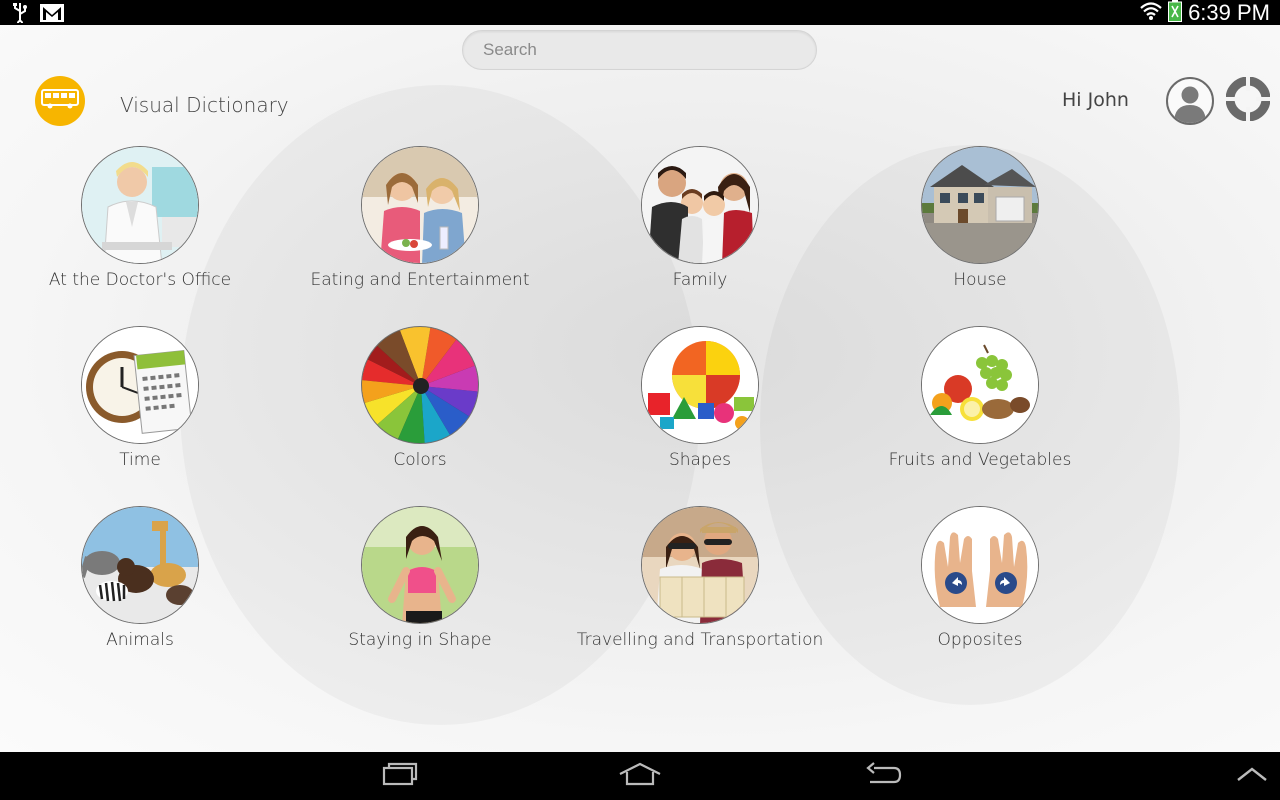 This screenshot has width=1280, height=800. I want to click on lifebuoy-icon, so click(1248, 100).